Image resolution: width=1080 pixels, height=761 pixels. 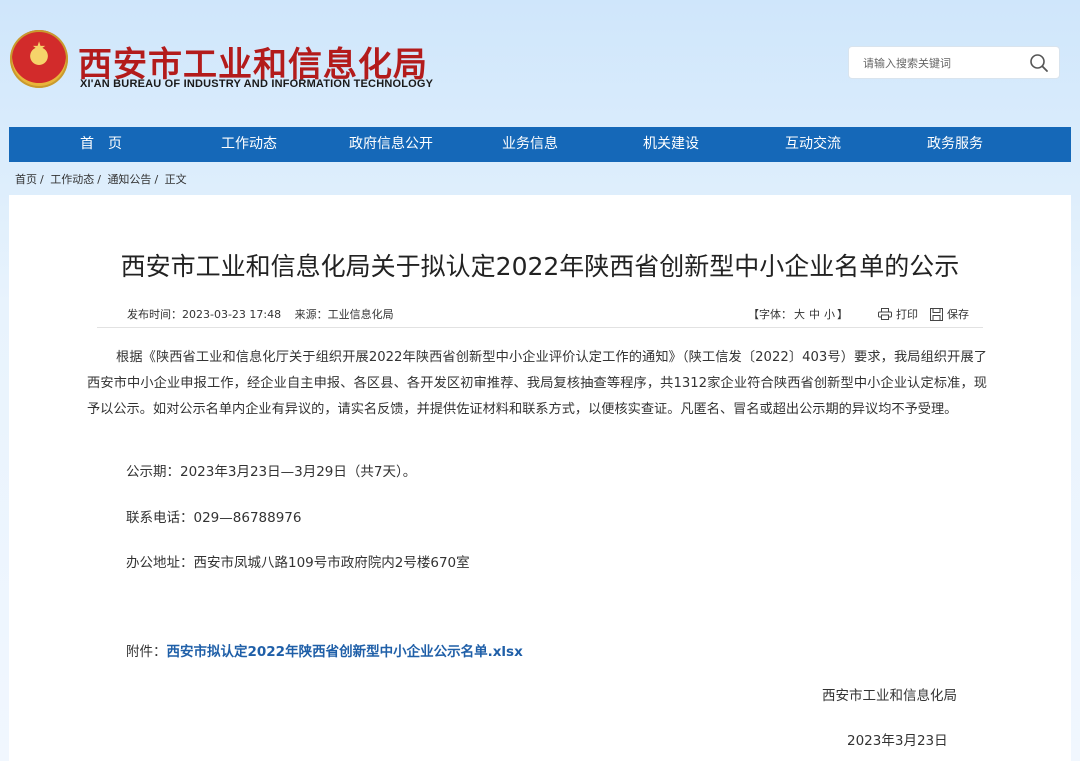 I want to click on nav-item-business-info: 业务信息, so click(x=530, y=144).